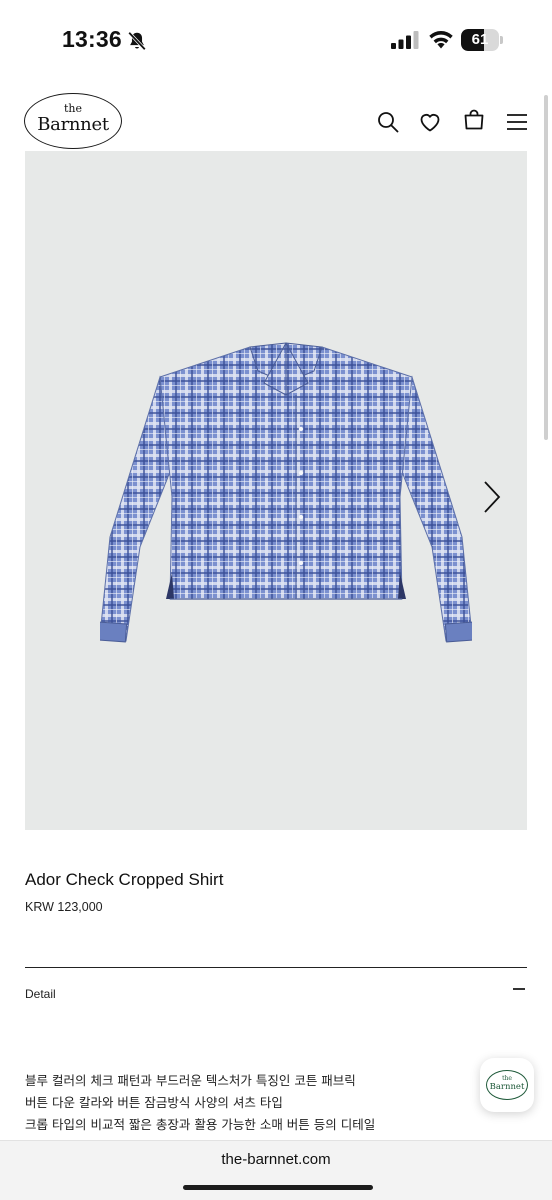 This screenshot has height=1200, width=552. Describe the element at coordinates (517, 122) in the screenshot. I see `hamburger-menu-icon` at that location.